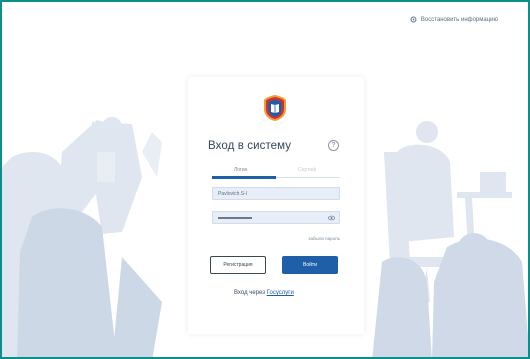  What do you see at coordinates (276, 217) in the screenshot?
I see `password-field` at bounding box center [276, 217].